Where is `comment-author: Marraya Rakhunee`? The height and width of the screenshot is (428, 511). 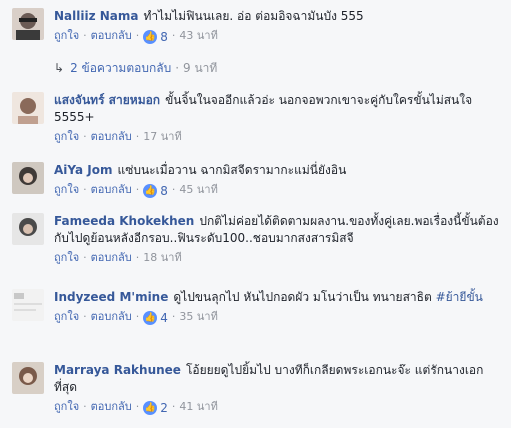
comment-author: Marraya Rakhunee is located at coordinates (117, 370).